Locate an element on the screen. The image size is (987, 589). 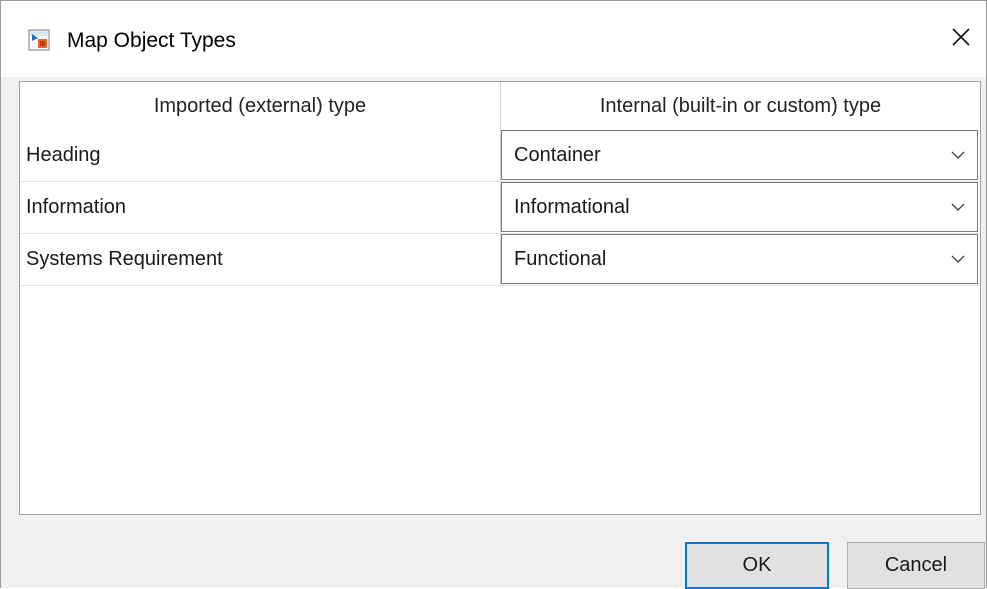
close-button is located at coordinates (961, 39).